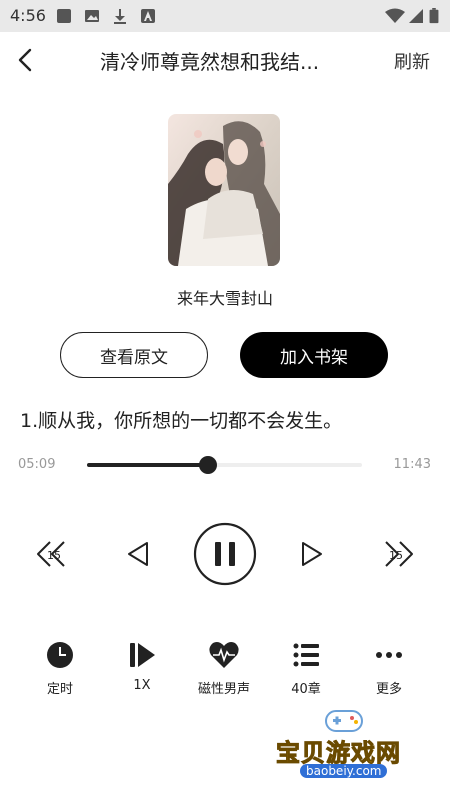 The width and height of the screenshot is (450, 800). Describe the element at coordinates (344, 721) in the screenshot. I see `gamepad-icon` at that location.